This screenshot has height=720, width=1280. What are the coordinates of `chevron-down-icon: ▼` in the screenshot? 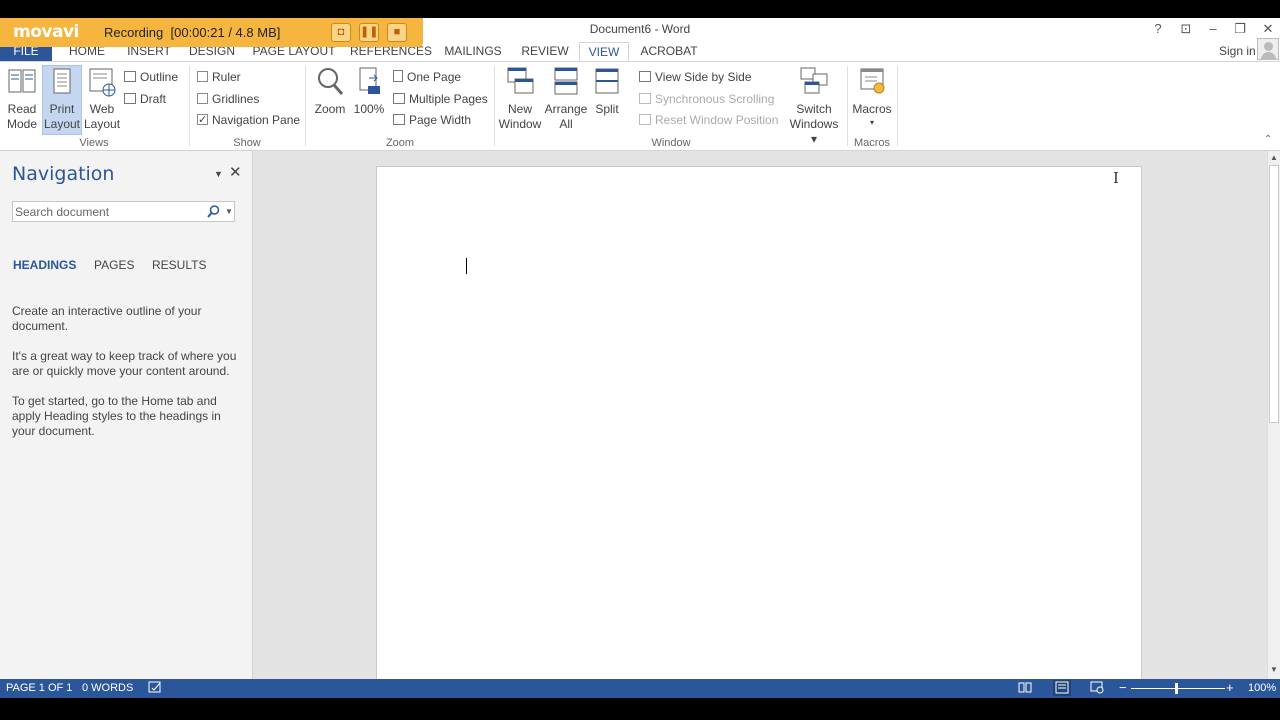 It's located at (218, 174).